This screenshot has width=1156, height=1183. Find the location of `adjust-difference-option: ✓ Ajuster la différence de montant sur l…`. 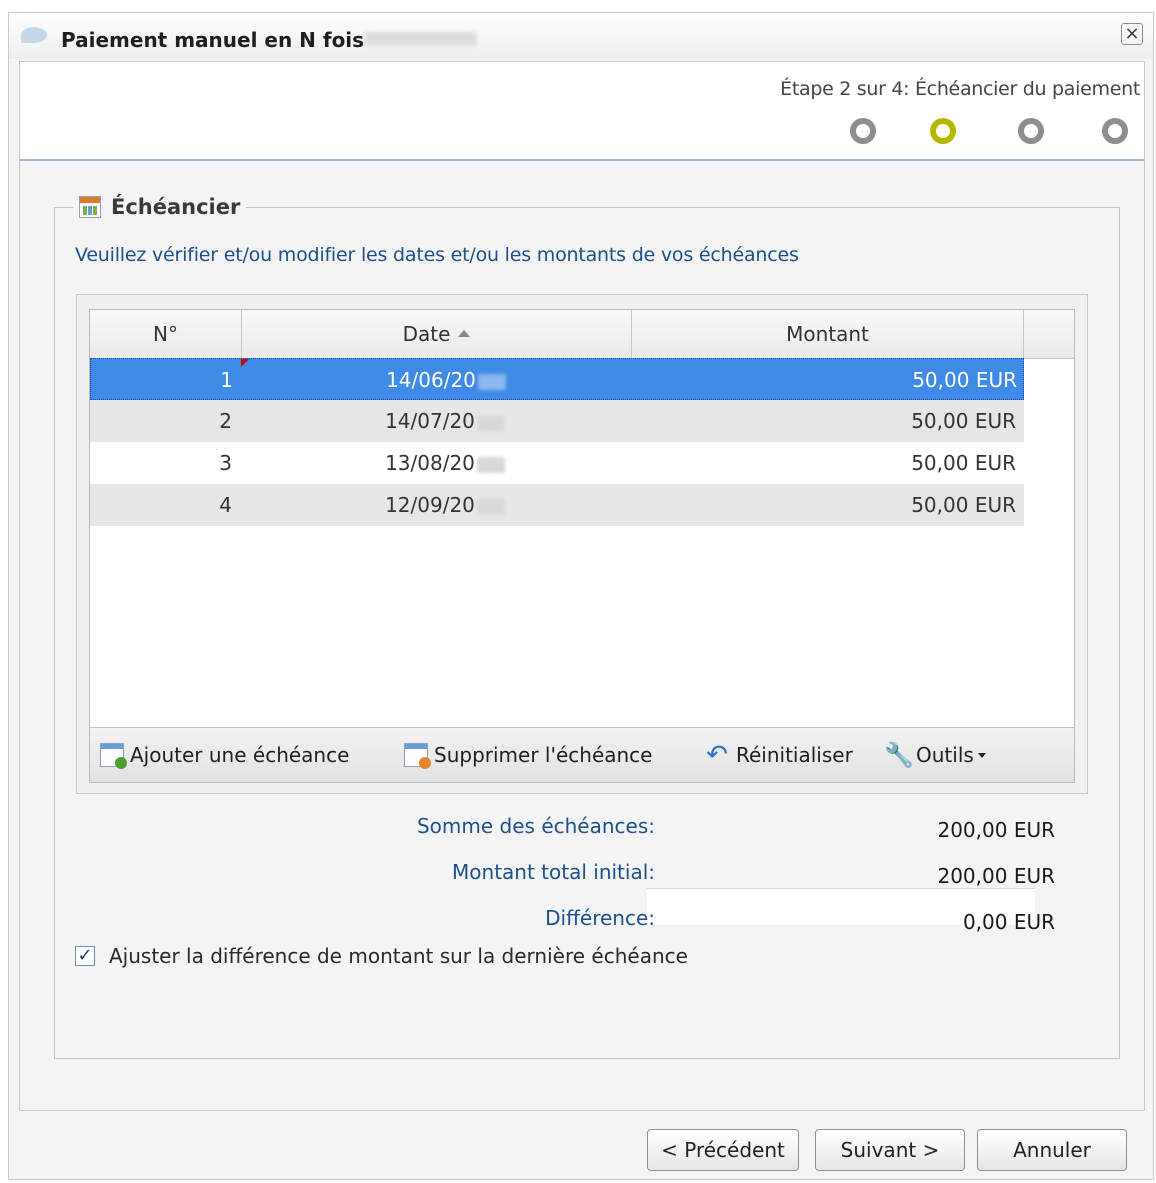

adjust-difference-option: ✓ Ajuster la différence de montant sur l… is located at coordinates (381, 956).